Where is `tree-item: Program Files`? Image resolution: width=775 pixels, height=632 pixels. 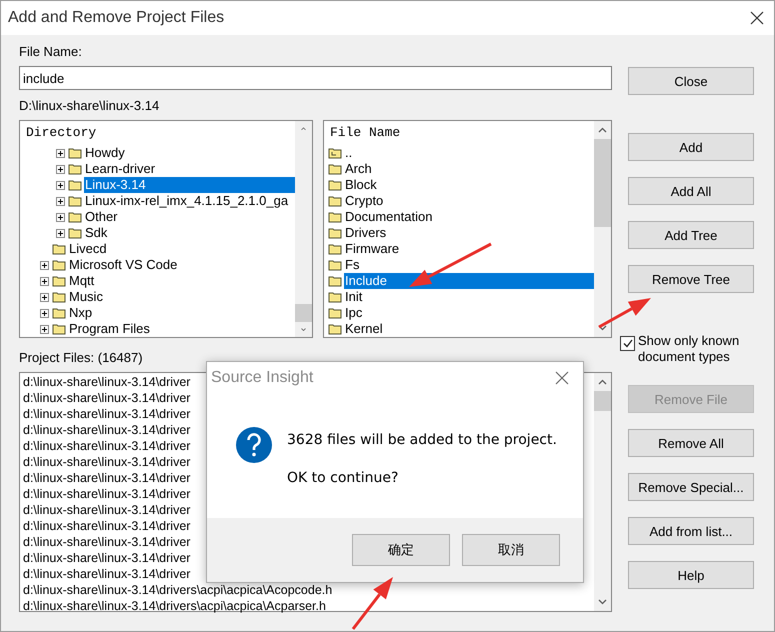 tree-item: Program Files is located at coordinates (109, 329).